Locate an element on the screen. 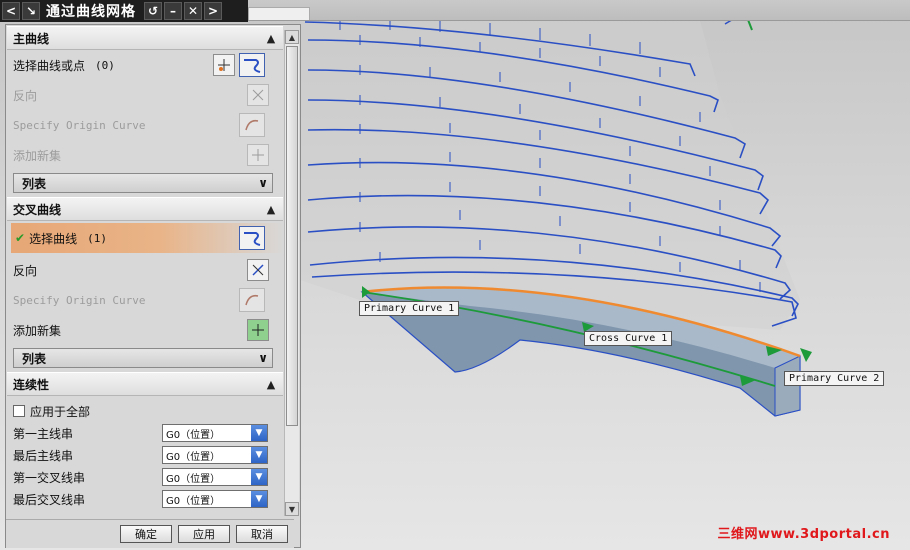 Image resolution: width=910 pixels, height=550 pixels. cross-curve-1-label: Cross Curve 1 is located at coordinates (628, 338).